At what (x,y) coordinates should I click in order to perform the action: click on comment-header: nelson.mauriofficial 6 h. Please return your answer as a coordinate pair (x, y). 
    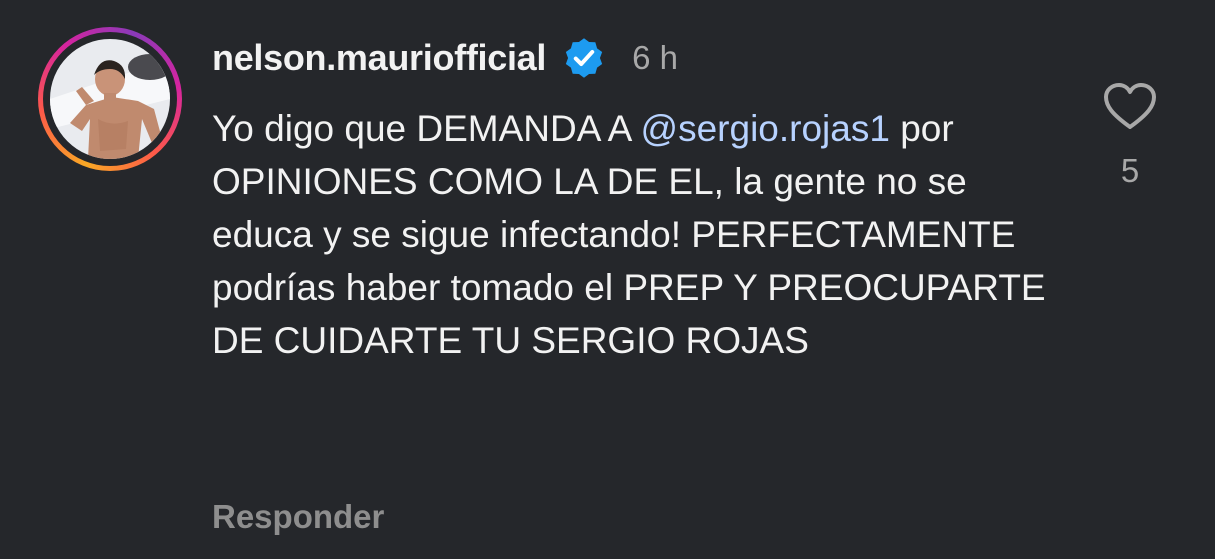
    Looking at the image, I should click on (445, 58).